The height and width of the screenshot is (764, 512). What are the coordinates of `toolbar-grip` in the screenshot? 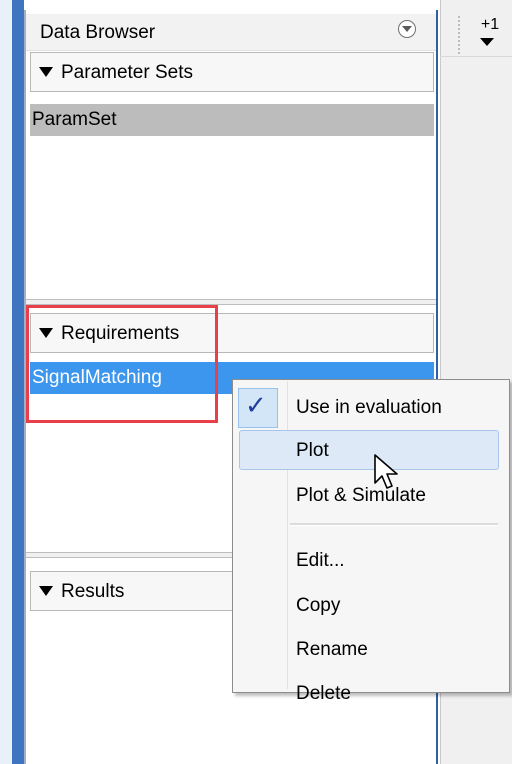 It's located at (459, 36).